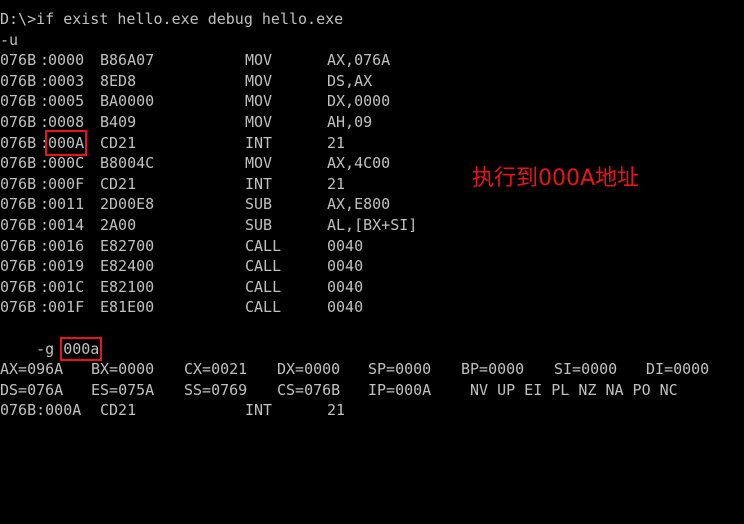 The image size is (744, 524). I want to click on flags-register: NV UP EI PL NZ NA PO NC, so click(574, 389).